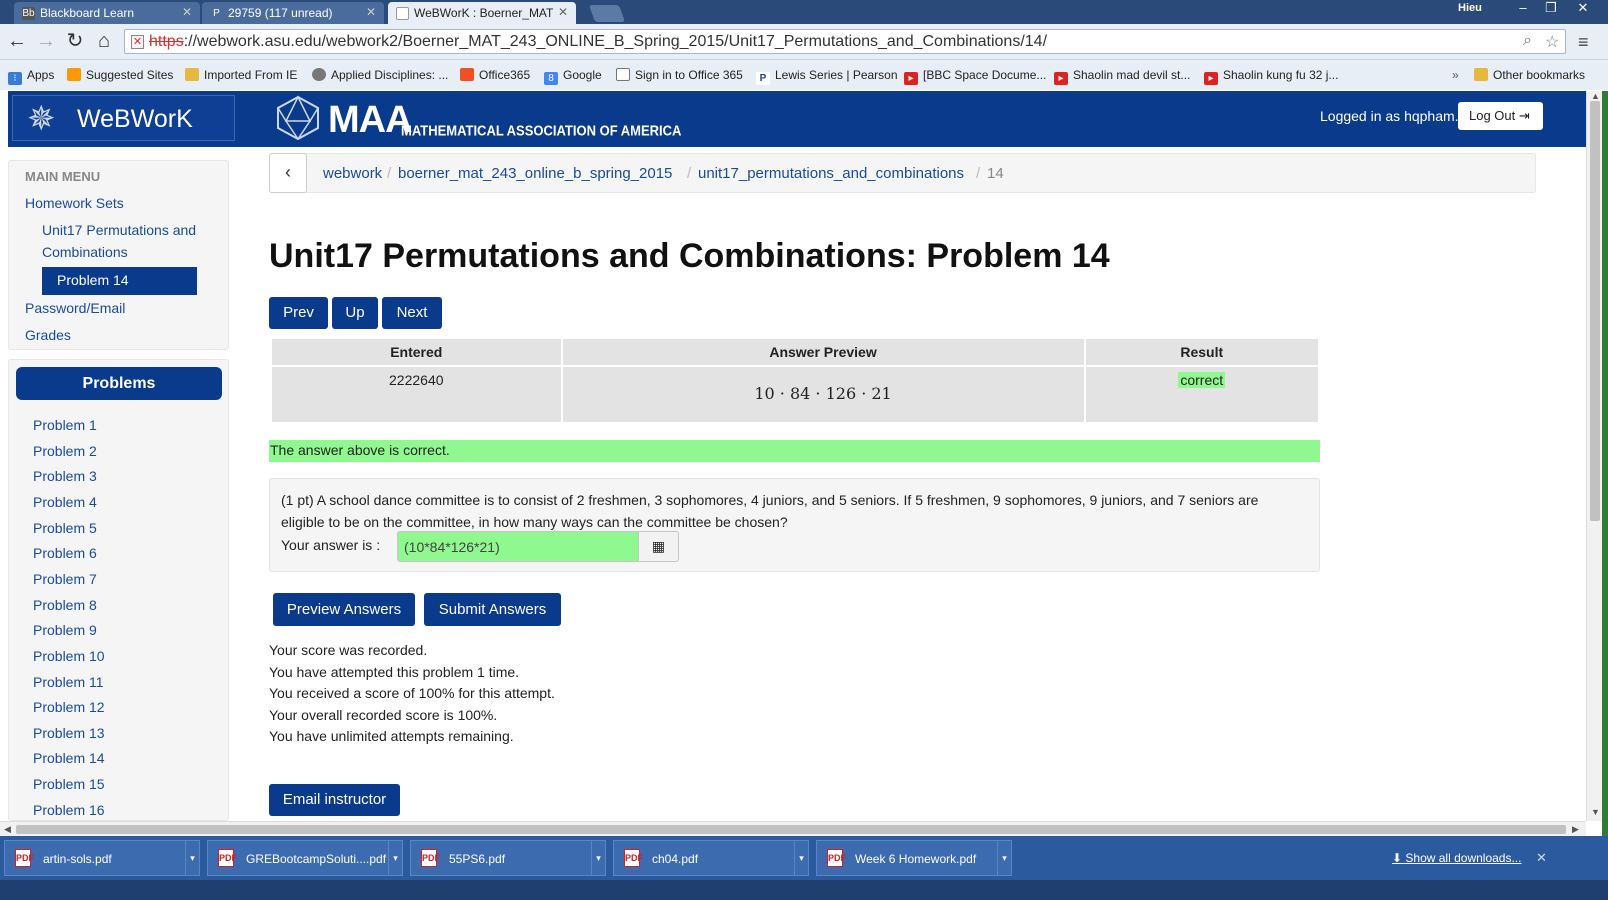 The width and height of the screenshot is (1608, 900). Describe the element at coordinates (391, 736) in the screenshot. I see `score-line: You have unlimited attempts remaining.` at that location.